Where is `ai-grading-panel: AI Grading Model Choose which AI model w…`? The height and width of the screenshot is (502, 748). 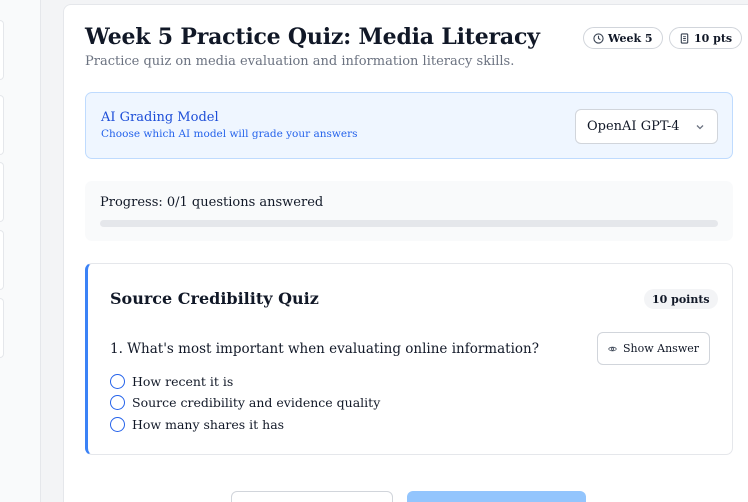 ai-grading-panel: AI Grading Model Choose which AI model w… is located at coordinates (409, 125).